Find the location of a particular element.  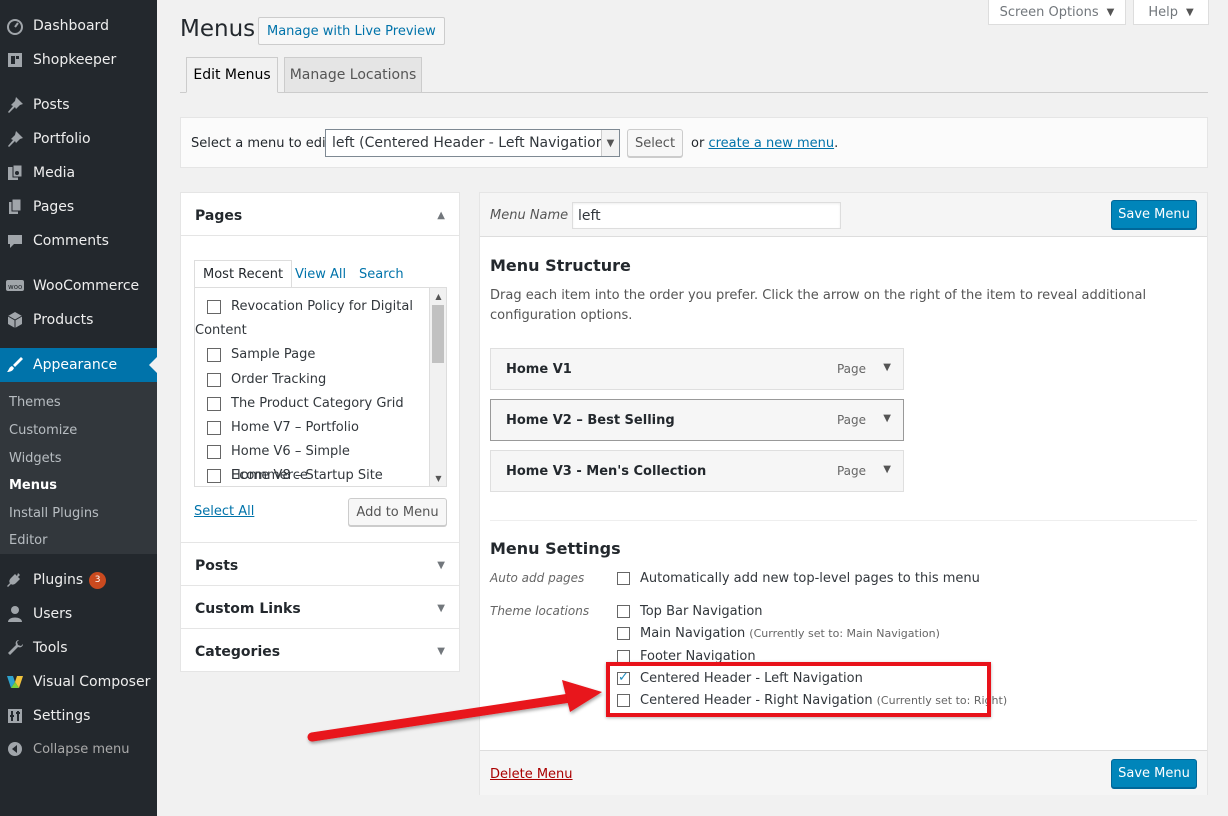

pages-section-title: Pages is located at coordinates (218, 216).